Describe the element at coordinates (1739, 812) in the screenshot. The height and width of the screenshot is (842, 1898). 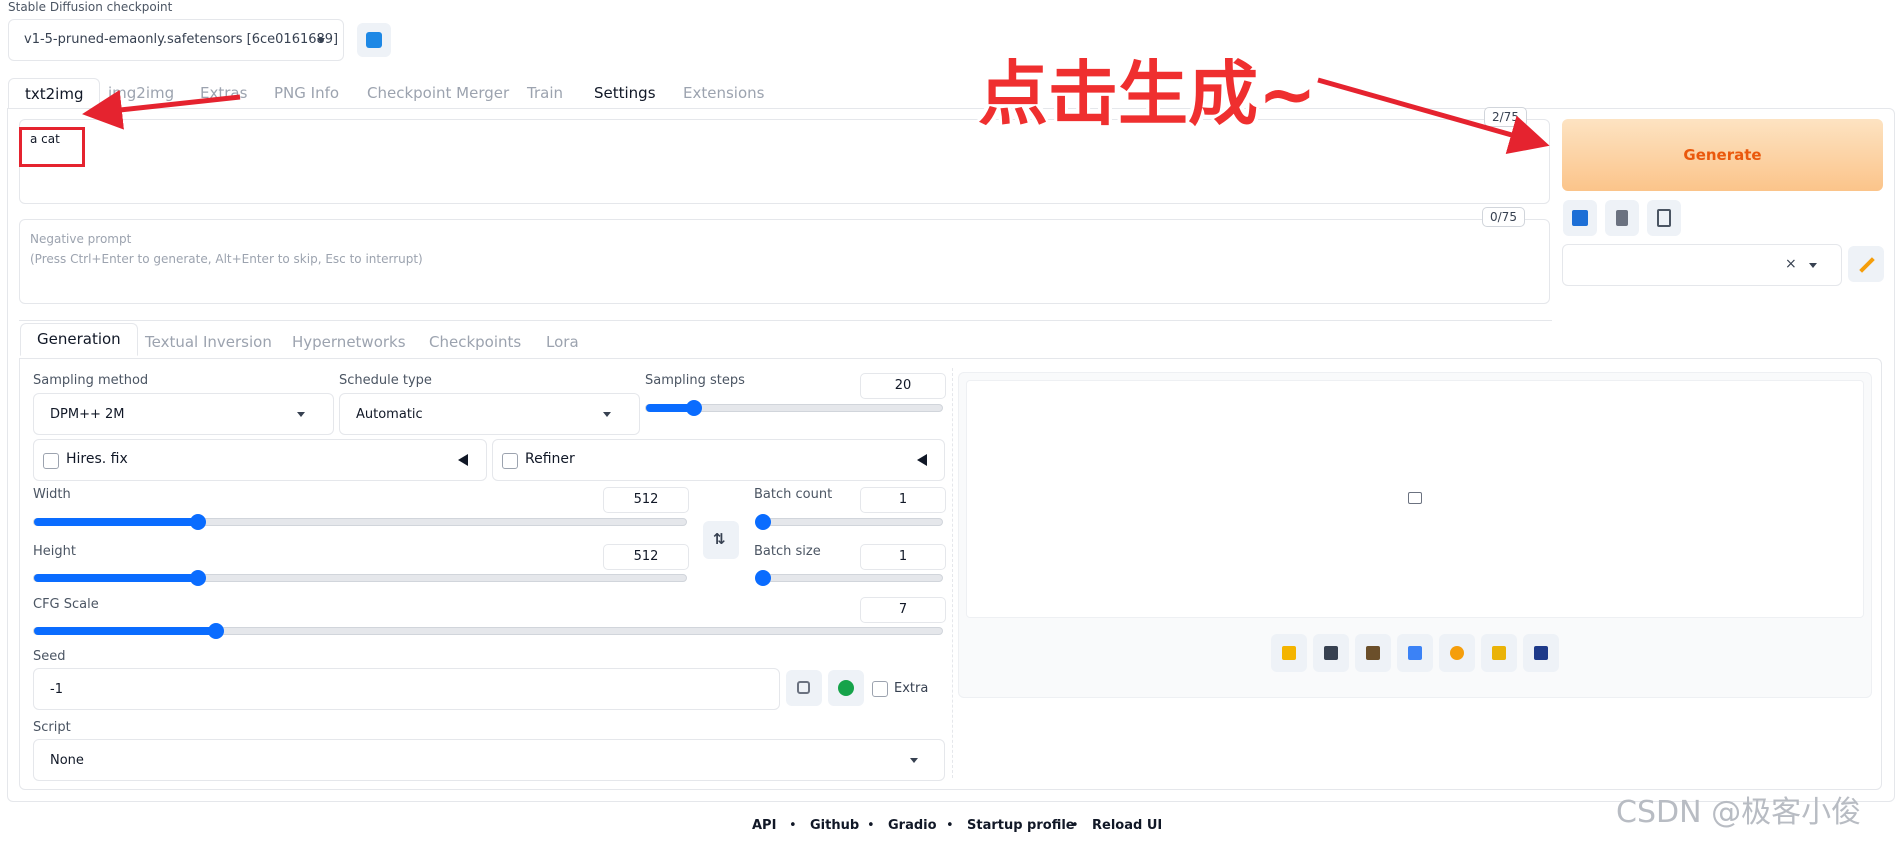
I see `watermark: CSDN @极客小俊` at that location.